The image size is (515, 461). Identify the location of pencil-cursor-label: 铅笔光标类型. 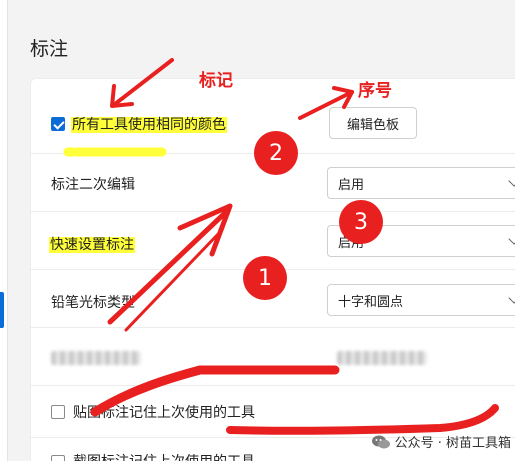
(93, 303).